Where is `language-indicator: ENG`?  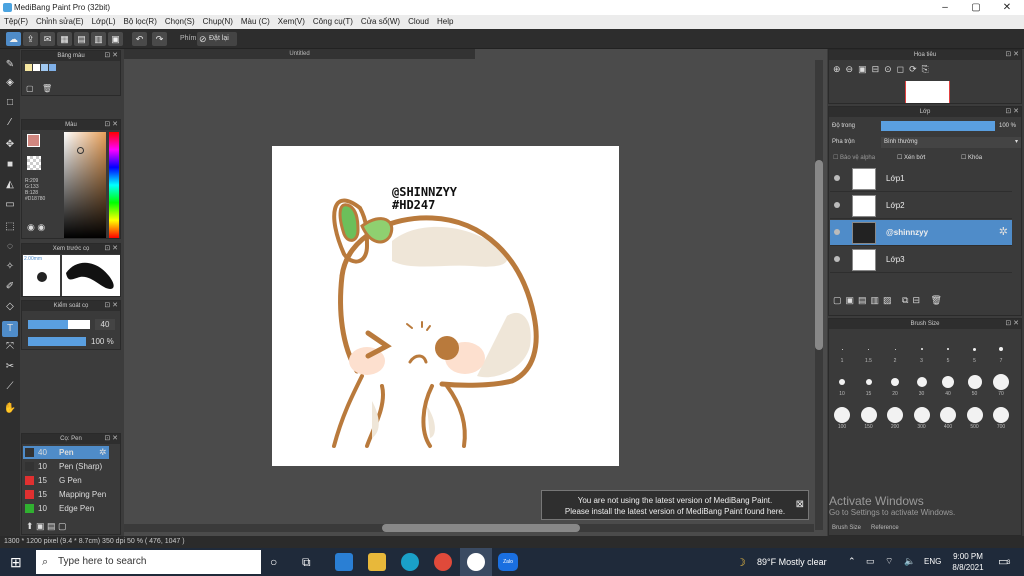
language-indicator: ENG is located at coordinates (932, 561).